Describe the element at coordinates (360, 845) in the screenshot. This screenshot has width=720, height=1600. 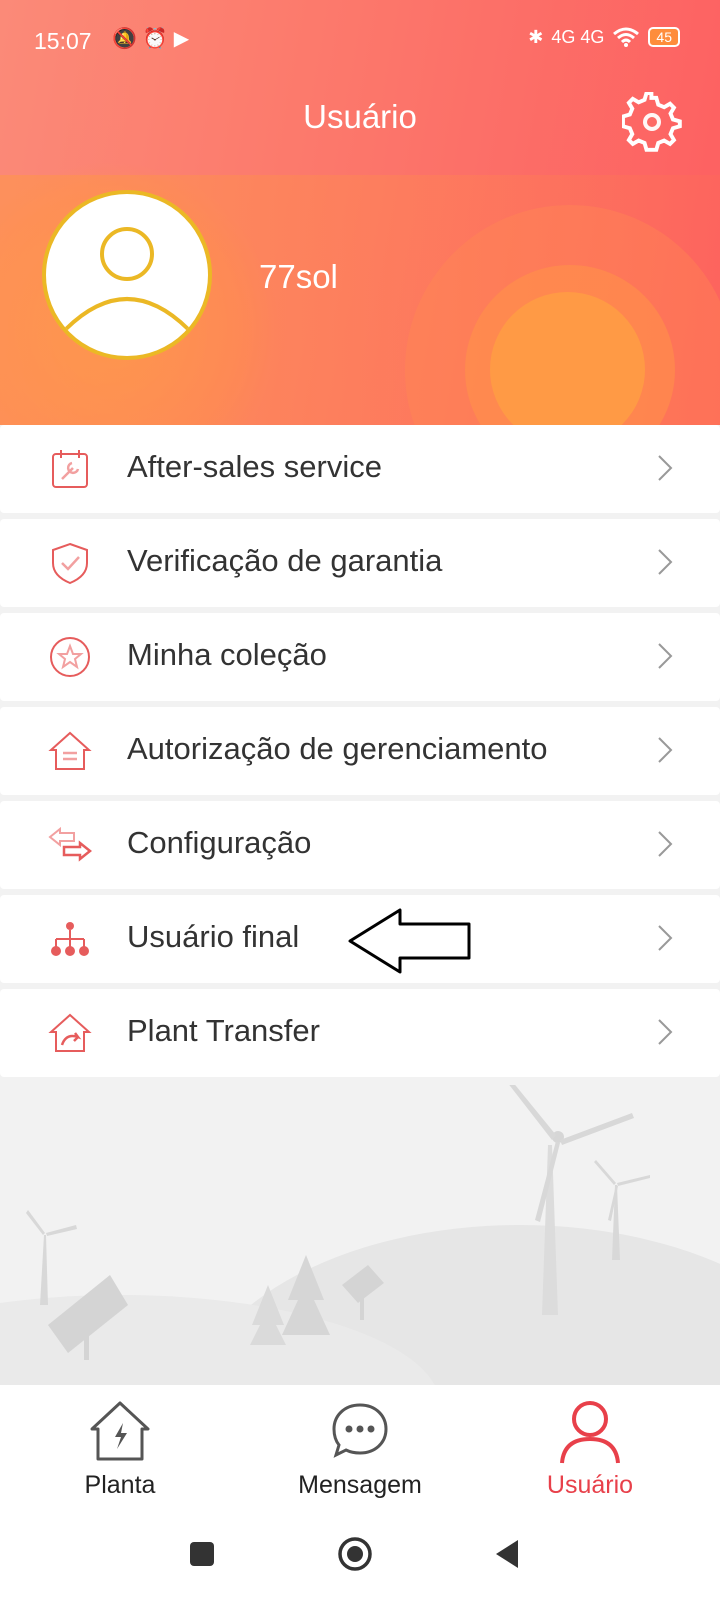
I see `menu-item-configuration: Configuração` at that location.